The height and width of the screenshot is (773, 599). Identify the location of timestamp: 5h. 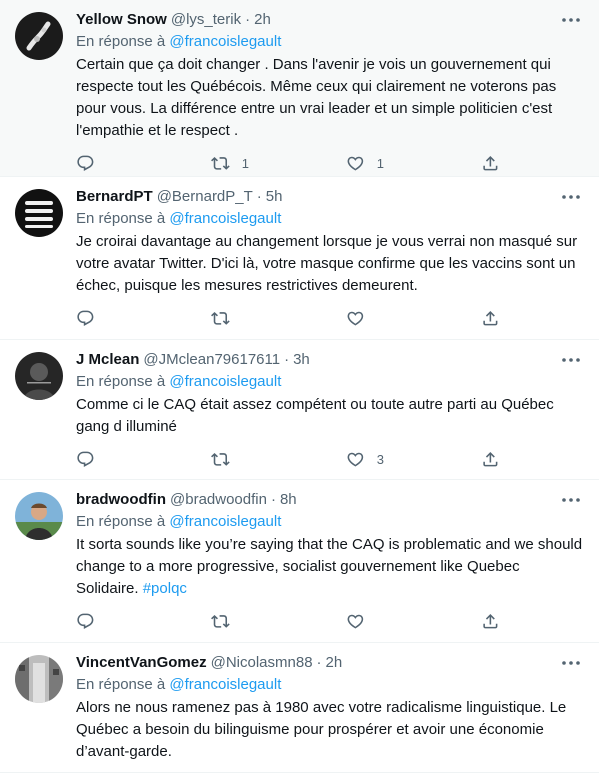
(274, 197).